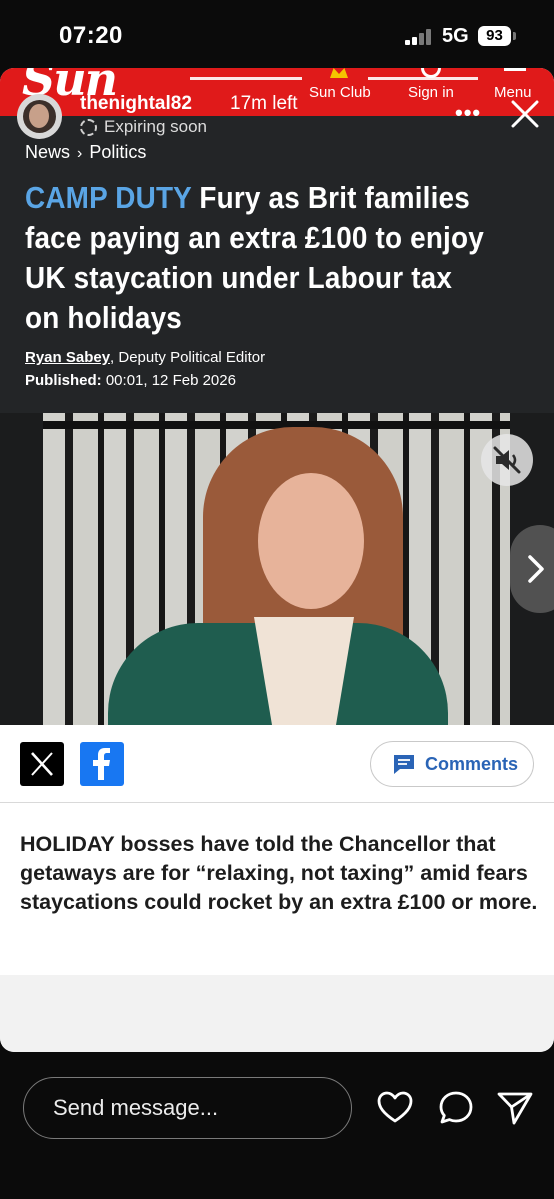  I want to click on network-type: 5G, so click(455, 36).